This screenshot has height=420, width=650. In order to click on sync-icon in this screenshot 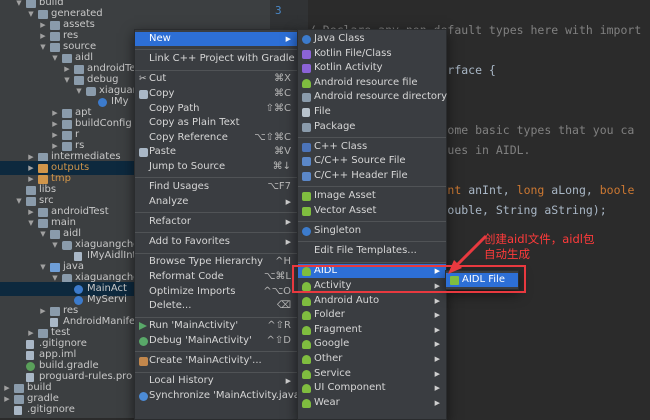, I will do `click(143, 396)`.